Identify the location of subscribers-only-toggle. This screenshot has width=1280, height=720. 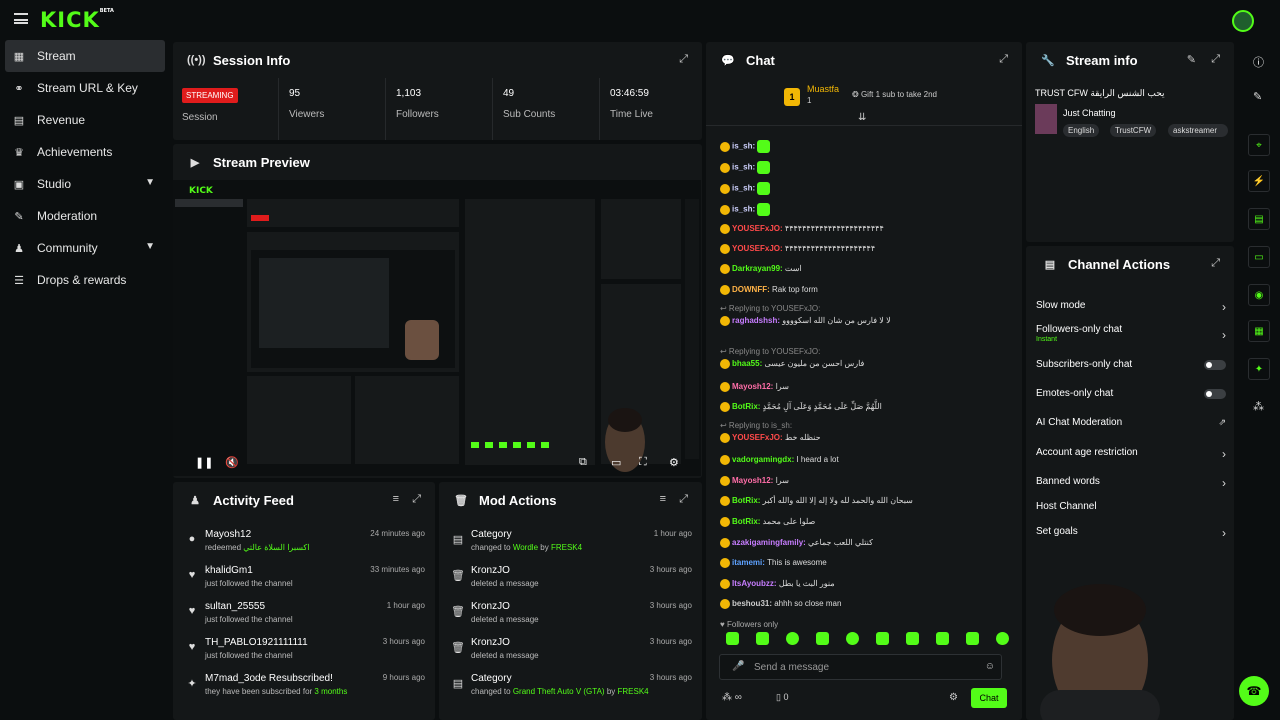
(1215, 365).